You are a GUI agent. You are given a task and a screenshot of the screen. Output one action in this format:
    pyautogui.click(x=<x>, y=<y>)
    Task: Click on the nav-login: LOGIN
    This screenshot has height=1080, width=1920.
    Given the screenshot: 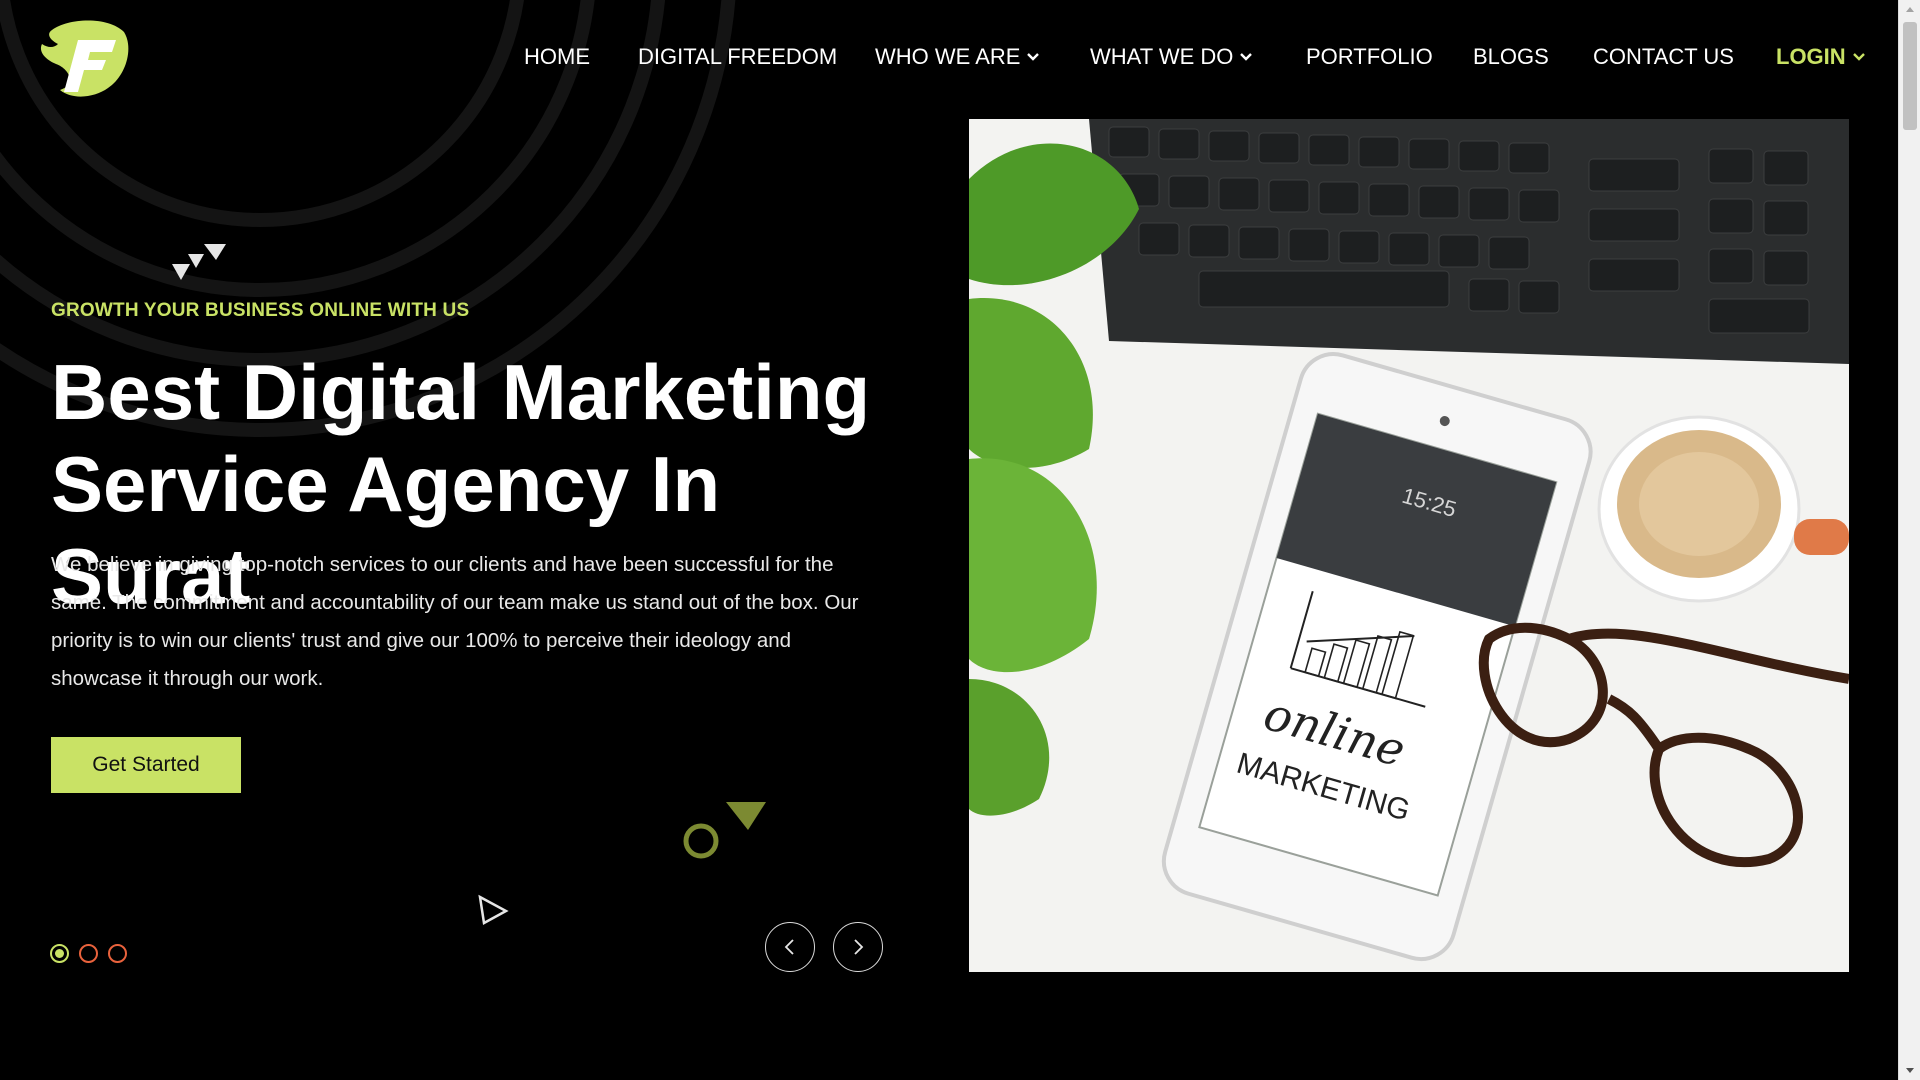 What is the action you would take?
    pyautogui.click(x=1821, y=57)
    